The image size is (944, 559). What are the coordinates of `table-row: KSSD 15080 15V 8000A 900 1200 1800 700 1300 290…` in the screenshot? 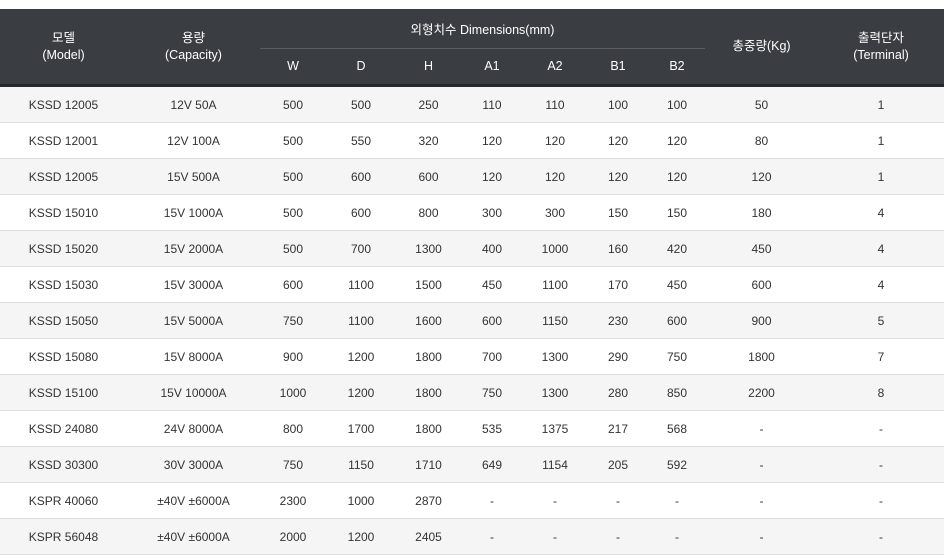 It's located at (472, 356).